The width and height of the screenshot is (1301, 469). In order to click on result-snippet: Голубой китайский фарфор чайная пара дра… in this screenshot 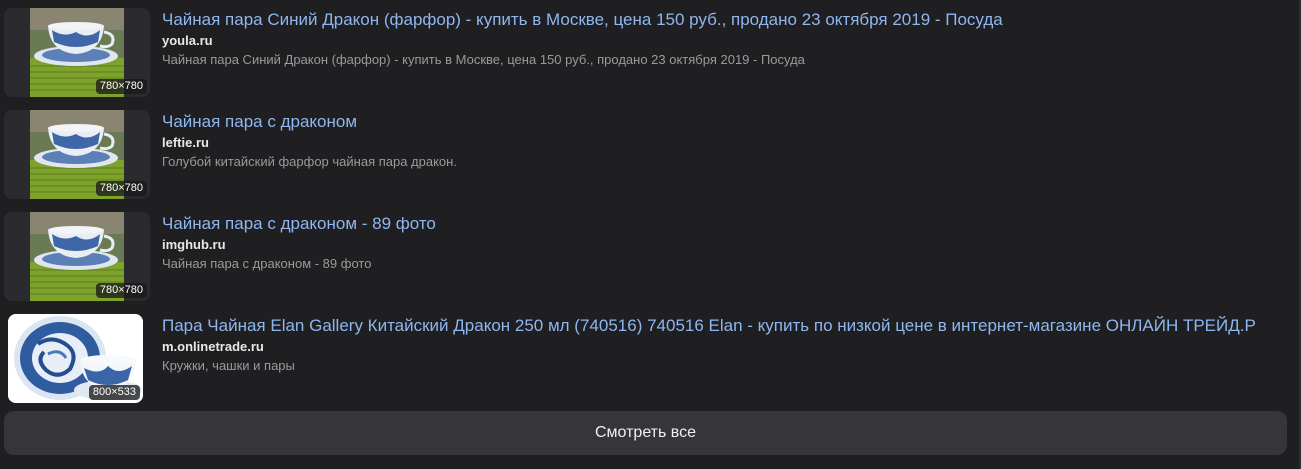, I will do `click(309, 161)`.